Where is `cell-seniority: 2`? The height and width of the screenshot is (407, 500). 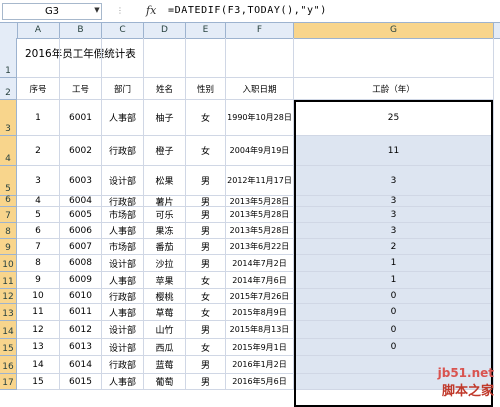 cell-seniority: 2 is located at coordinates (394, 247).